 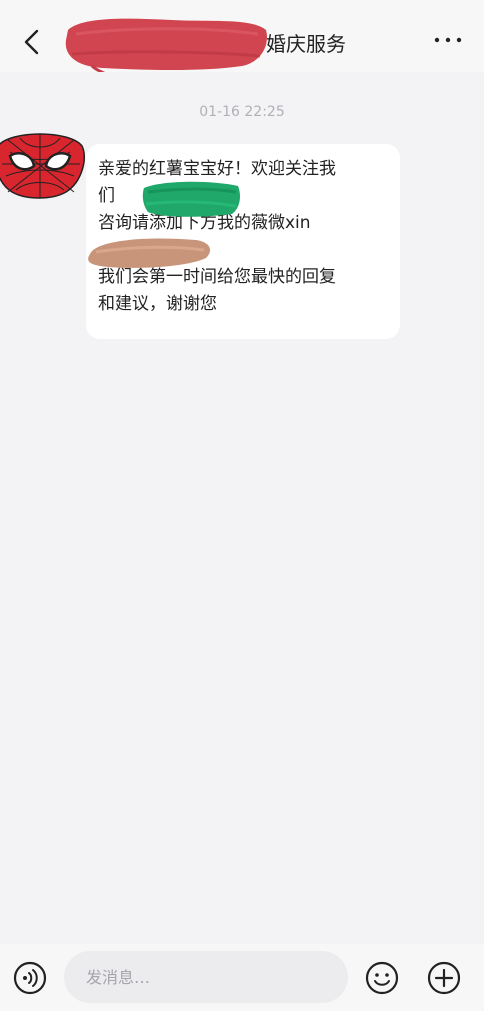 I want to click on chevron-left-icon, so click(x=31, y=42).